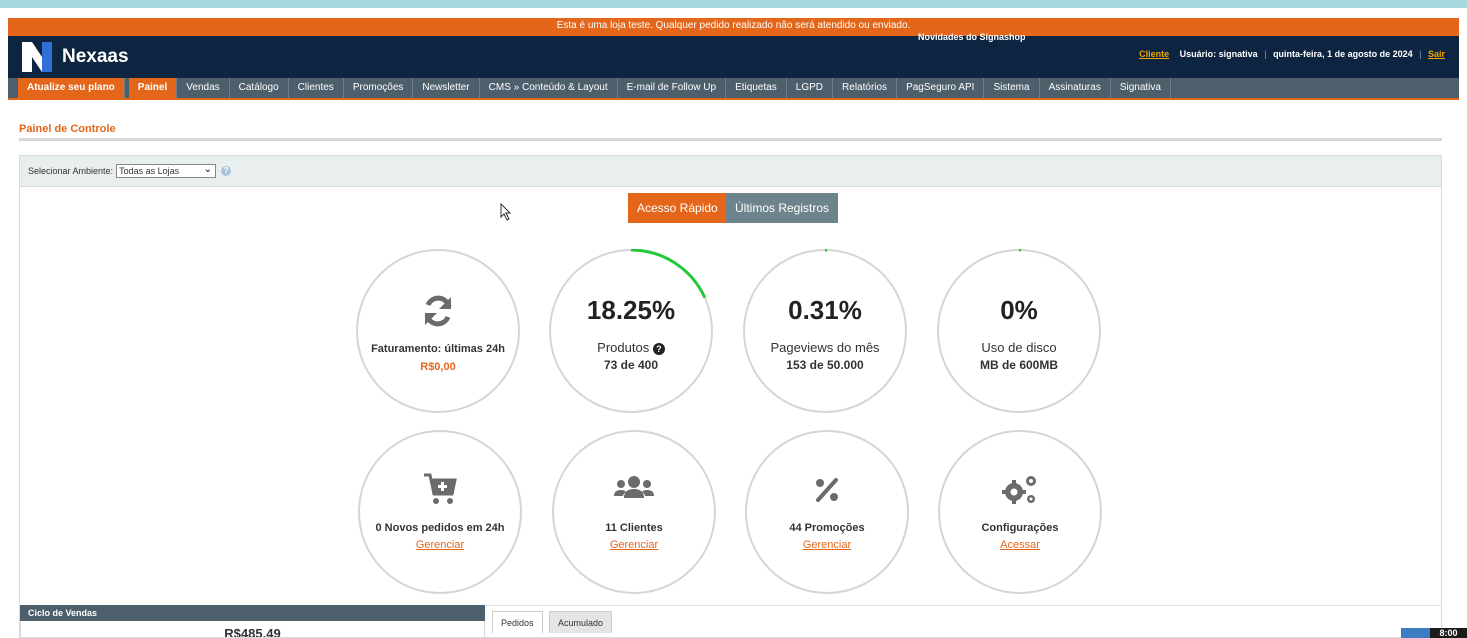 This screenshot has height=638, width=1467. What do you see at coordinates (316, 88) in the screenshot?
I see `nav-clientes: Clientes` at bounding box center [316, 88].